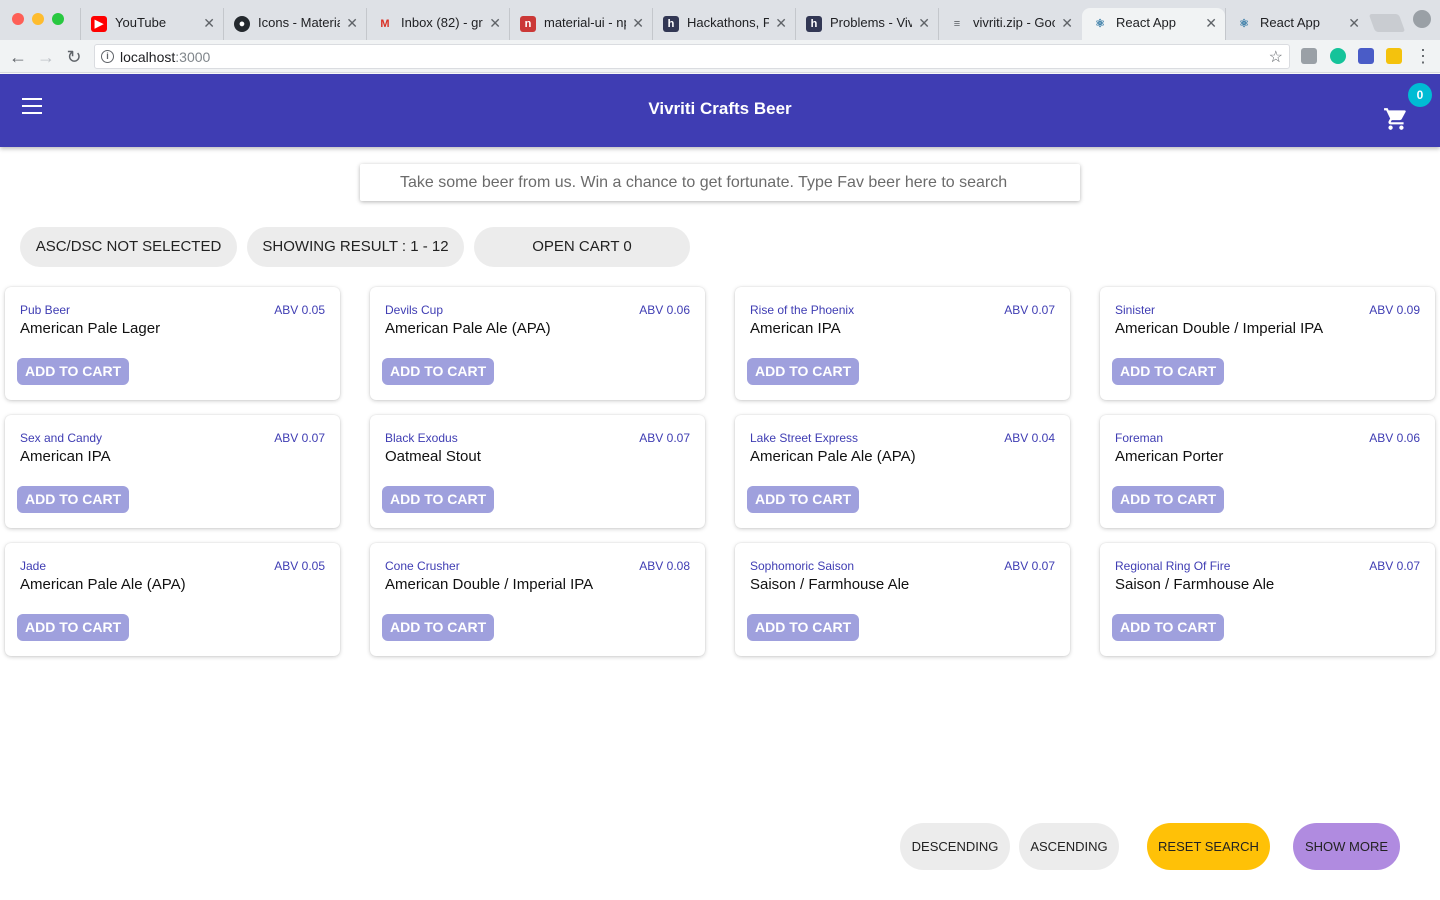 The width and height of the screenshot is (1440, 900). What do you see at coordinates (74, 57) in the screenshot?
I see `reload-icon: ↻` at bounding box center [74, 57].